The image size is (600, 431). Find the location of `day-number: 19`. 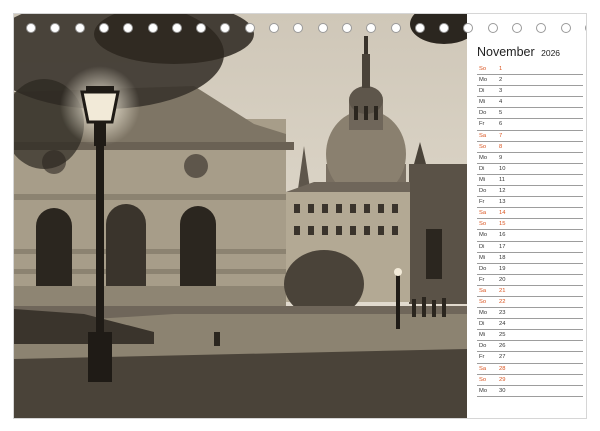

day-number: 19 is located at coordinates (502, 268).